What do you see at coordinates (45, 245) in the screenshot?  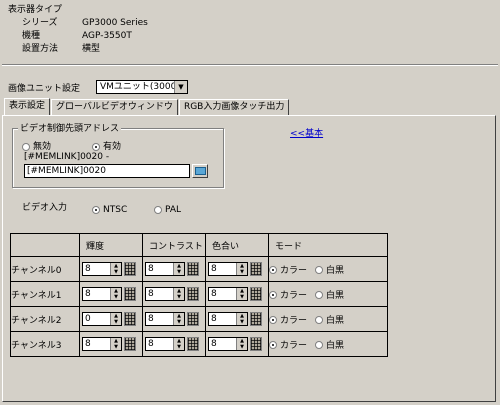 I see `header-empty` at bounding box center [45, 245].